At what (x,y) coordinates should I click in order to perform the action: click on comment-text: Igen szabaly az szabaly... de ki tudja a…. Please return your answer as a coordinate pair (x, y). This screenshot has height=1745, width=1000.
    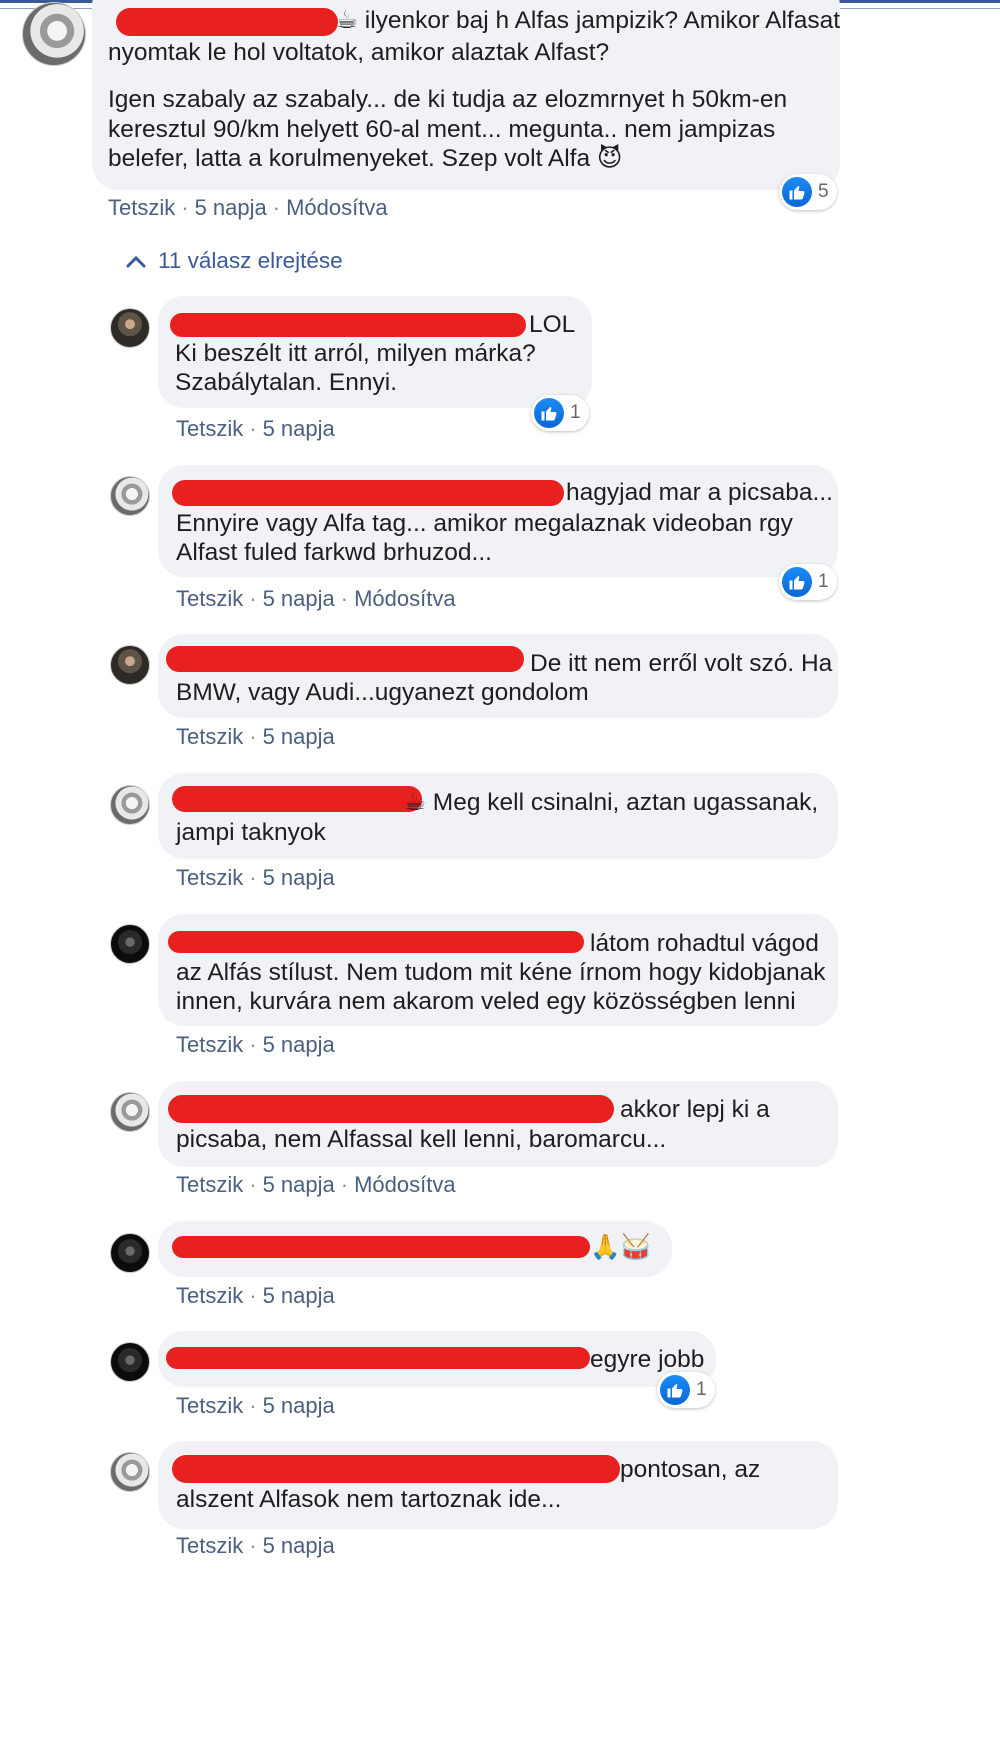
    Looking at the image, I should click on (448, 99).